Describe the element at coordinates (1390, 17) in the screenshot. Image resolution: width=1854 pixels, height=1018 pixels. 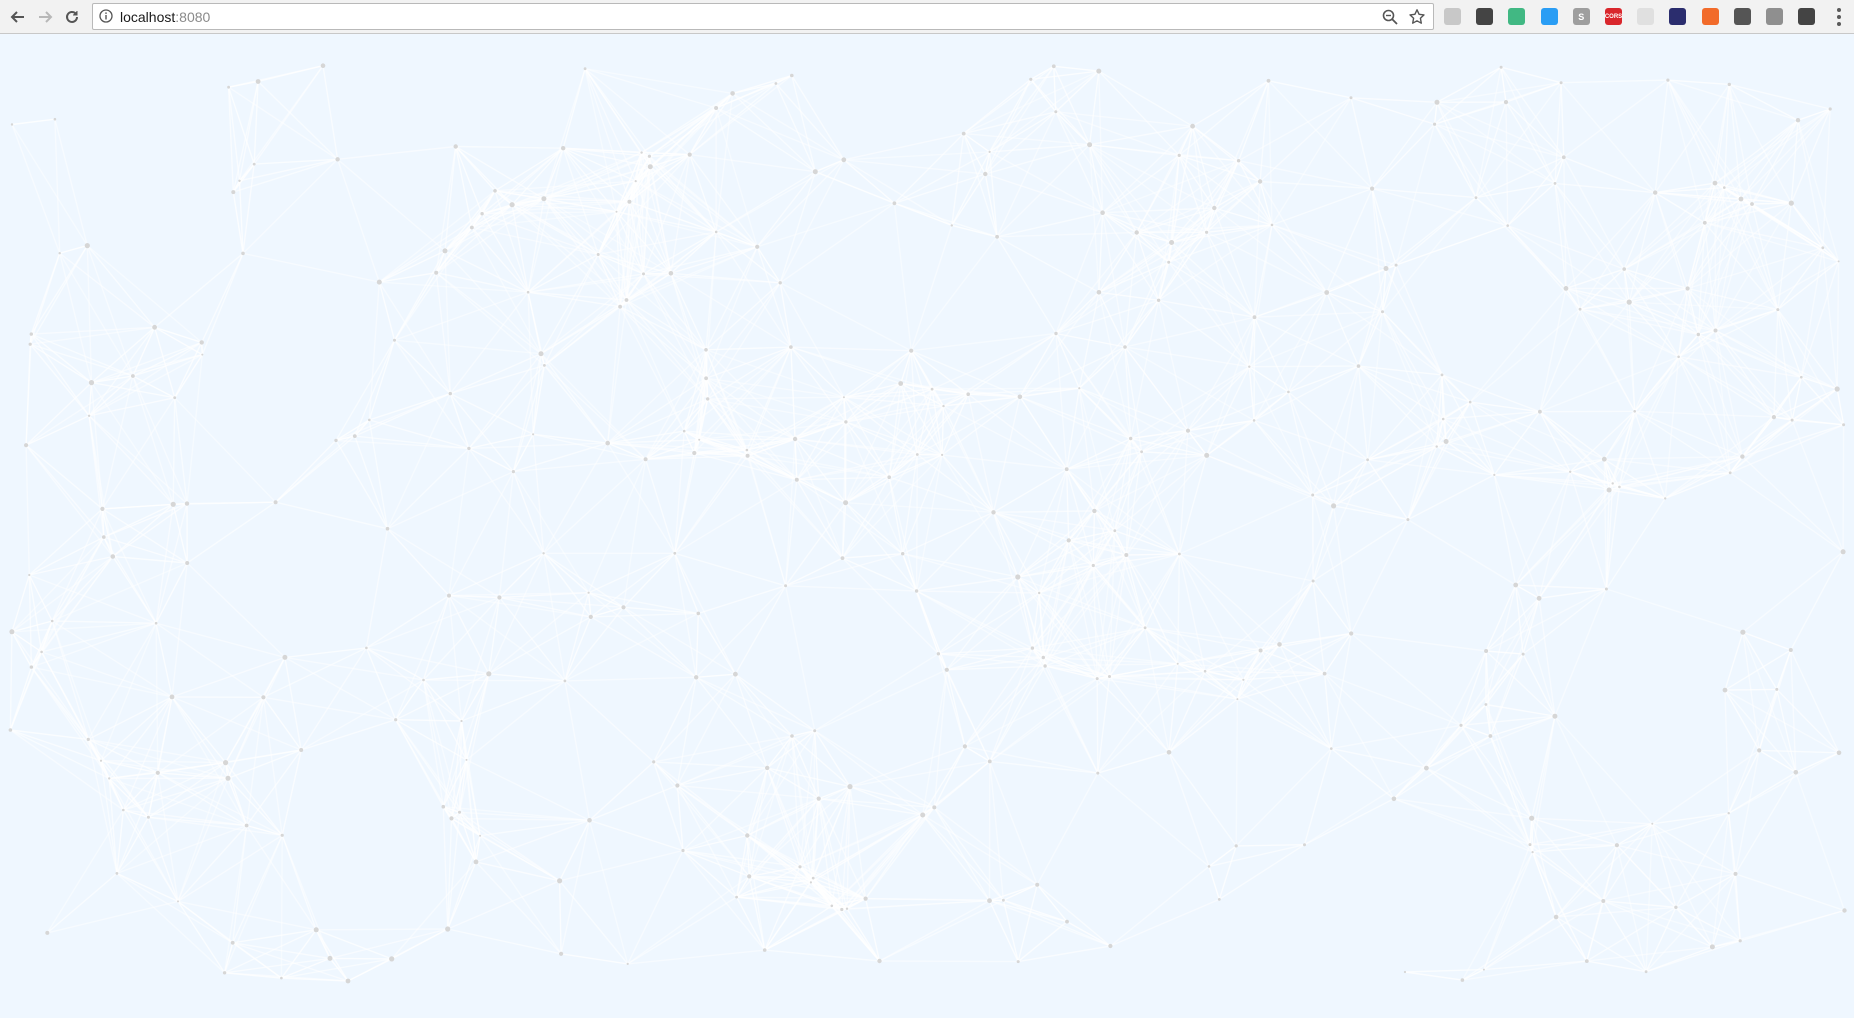
I see `zoom-icon` at that location.